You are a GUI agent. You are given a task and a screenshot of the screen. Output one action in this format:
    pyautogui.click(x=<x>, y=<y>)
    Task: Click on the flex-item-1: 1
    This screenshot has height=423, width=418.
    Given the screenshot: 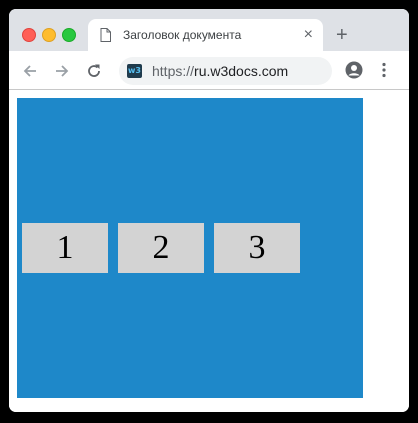 What is the action you would take?
    pyautogui.click(x=65, y=248)
    